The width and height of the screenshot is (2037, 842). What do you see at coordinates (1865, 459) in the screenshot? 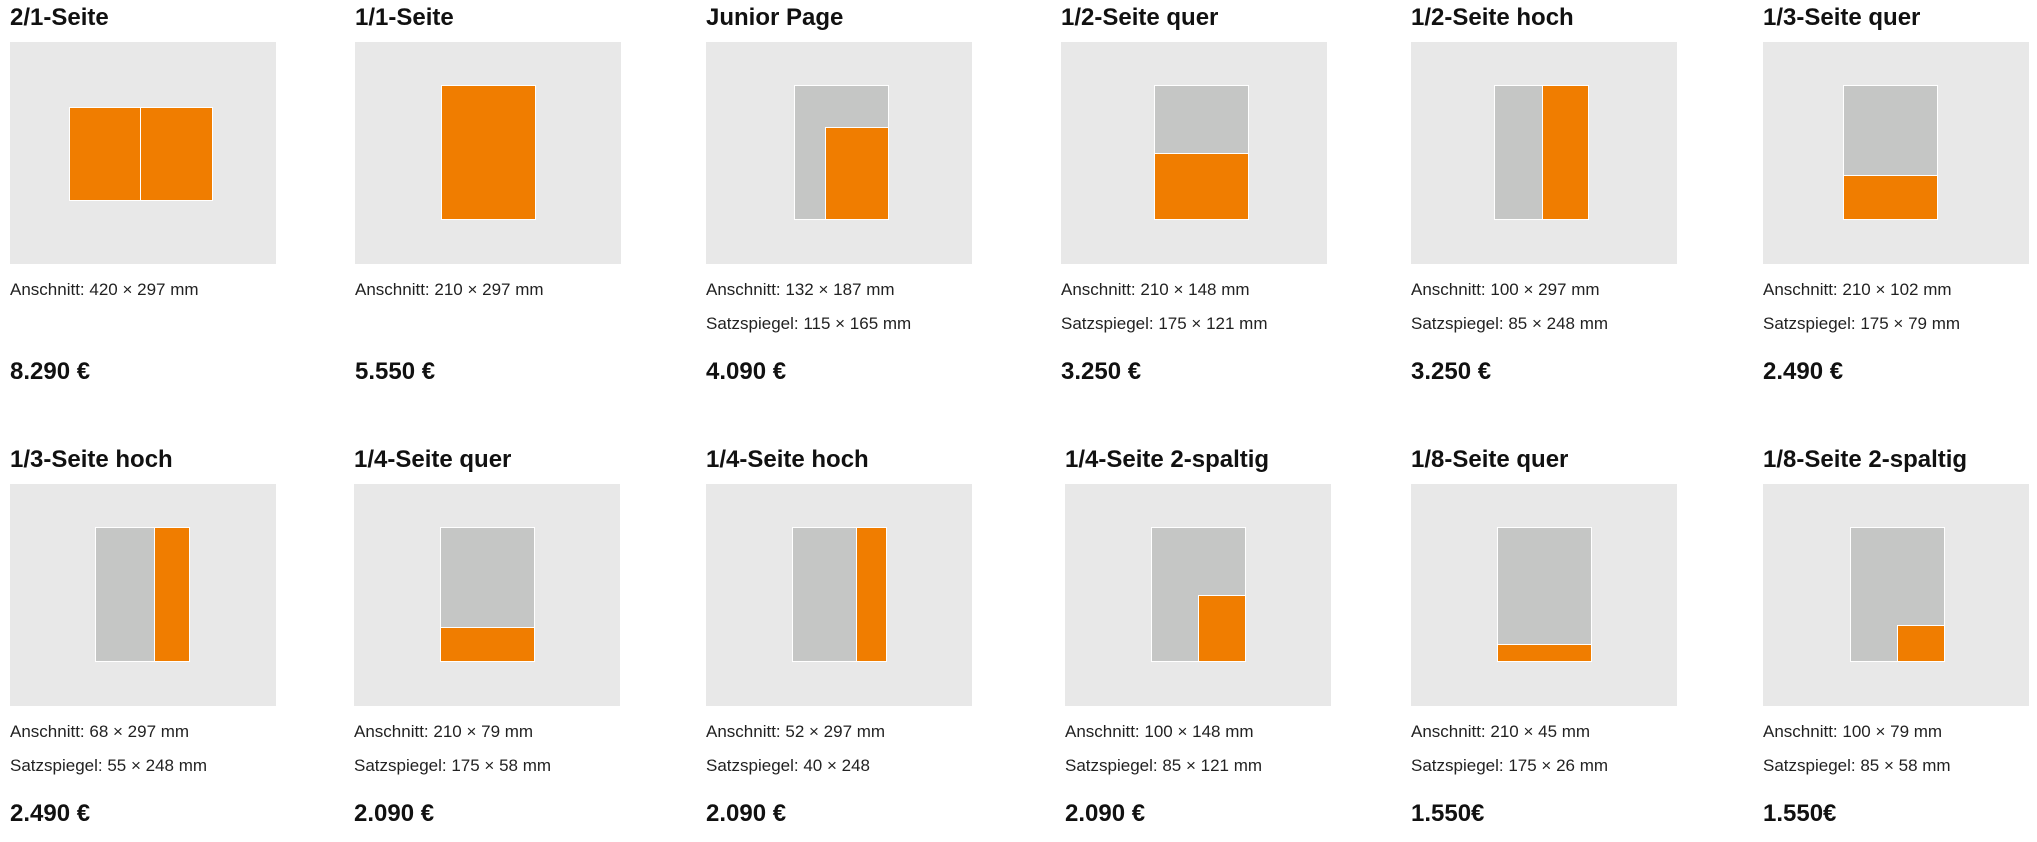
I see `format-title: 1/8-Seite 2-spaltig` at bounding box center [1865, 459].